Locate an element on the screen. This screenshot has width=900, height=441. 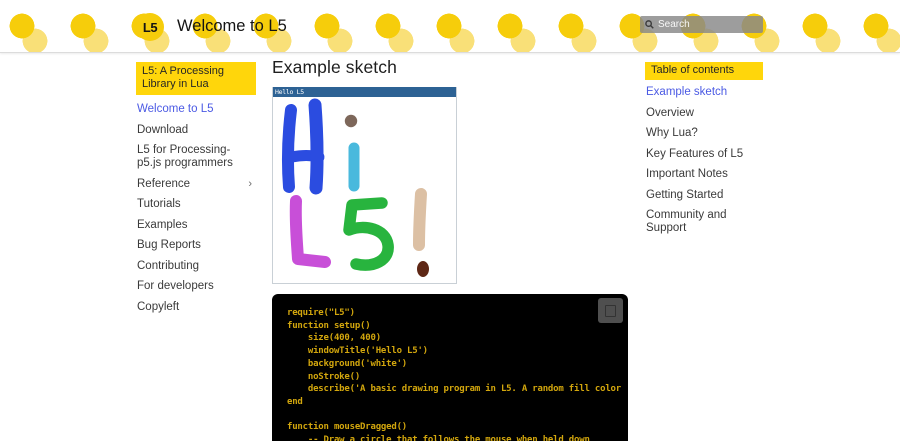
page-title: Welcome to L5 is located at coordinates (232, 26).